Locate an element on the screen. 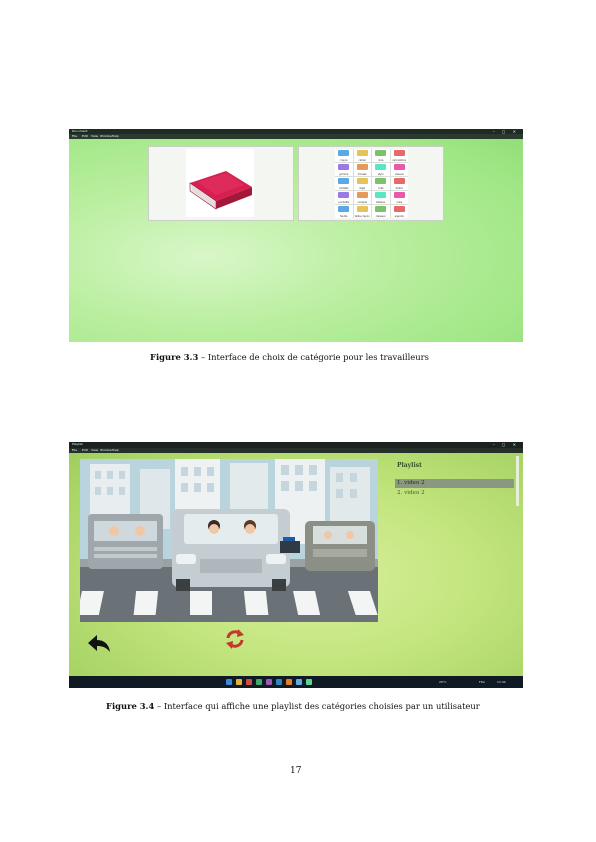 Image resolution: width=596 pixels, height=842 pixels. grid-cell-item: calculatrice is located at coordinates (399, 155).